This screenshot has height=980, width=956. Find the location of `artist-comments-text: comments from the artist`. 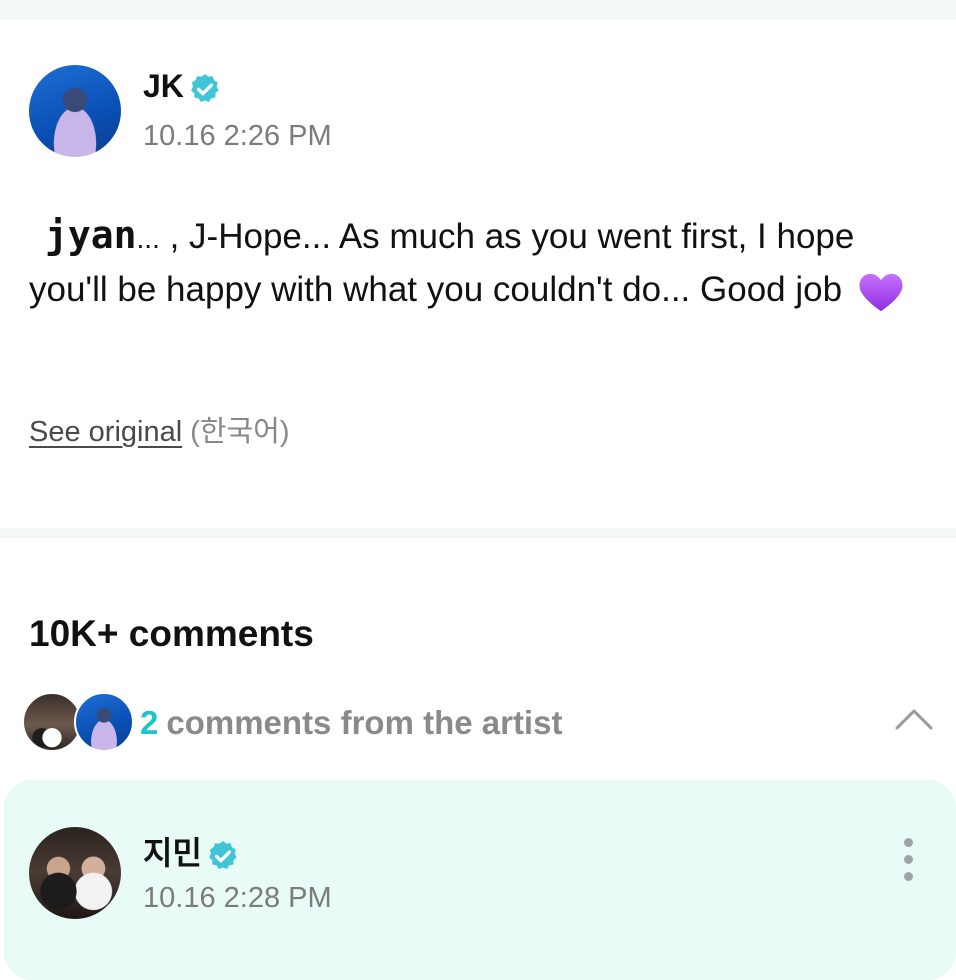

artist-comments-text: comments from the artist is located at coordinates (364, 722).